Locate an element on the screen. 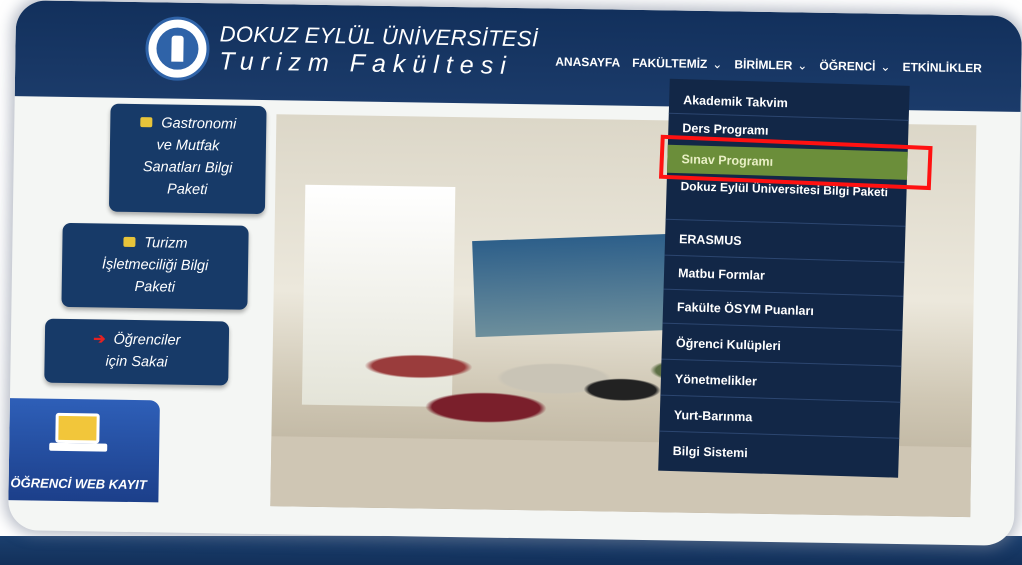  university-logo-icon is located at coordinates (177, 49).